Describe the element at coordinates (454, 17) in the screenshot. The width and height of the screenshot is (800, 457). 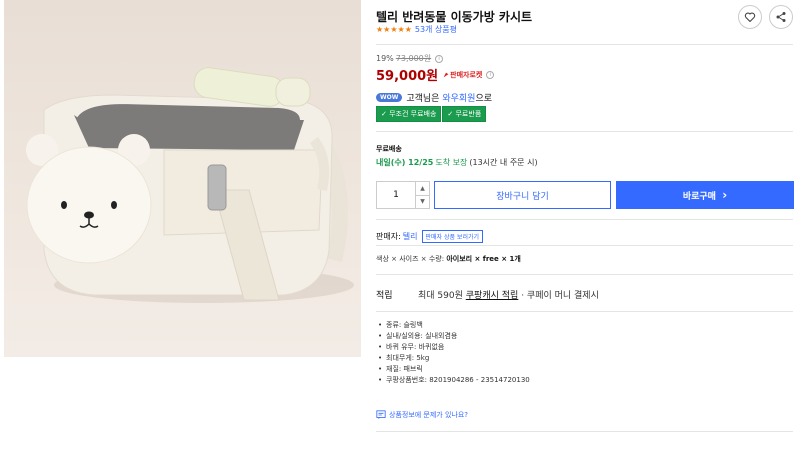
I see `product-title: 텔리 반려동물 이동가방 카시트` at that location.